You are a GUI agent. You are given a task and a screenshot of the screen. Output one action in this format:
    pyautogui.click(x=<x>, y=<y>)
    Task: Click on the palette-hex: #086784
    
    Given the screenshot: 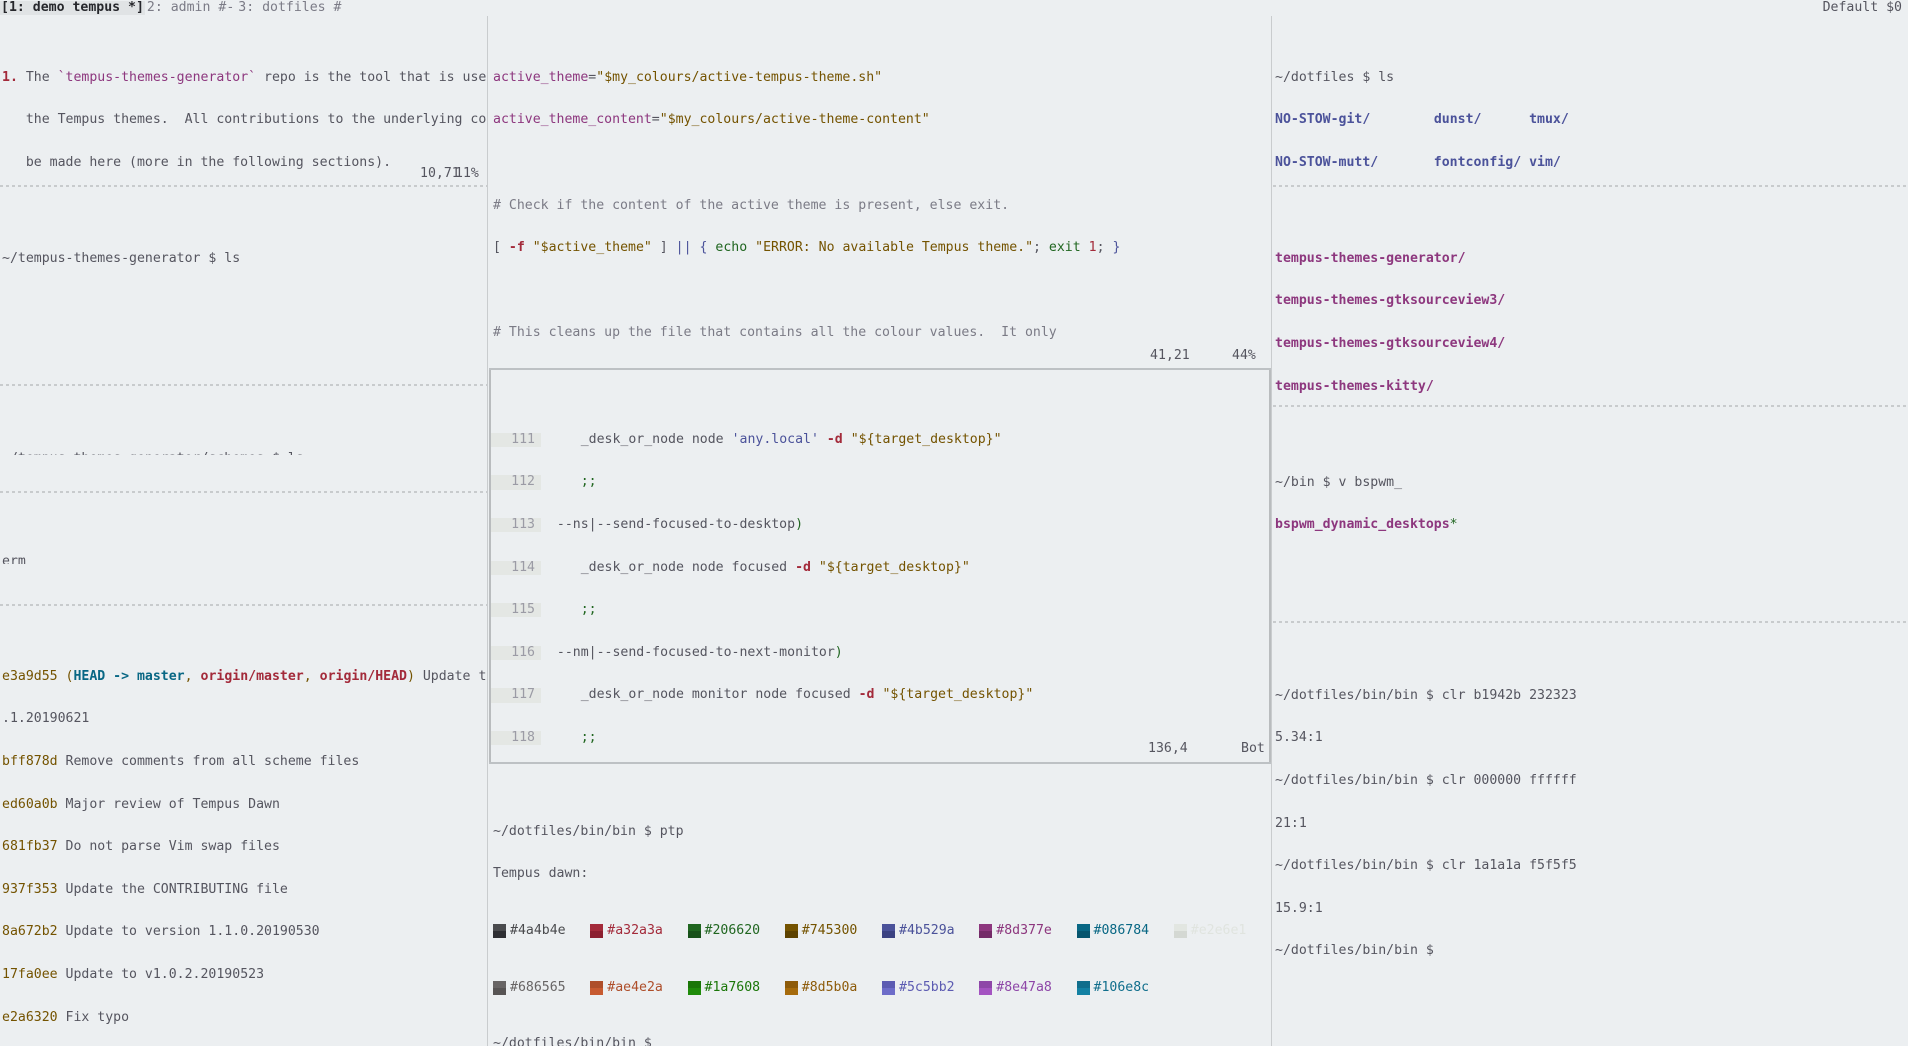 What is the action you would take?
    pyautogui.click(x=1121, y=931)
    